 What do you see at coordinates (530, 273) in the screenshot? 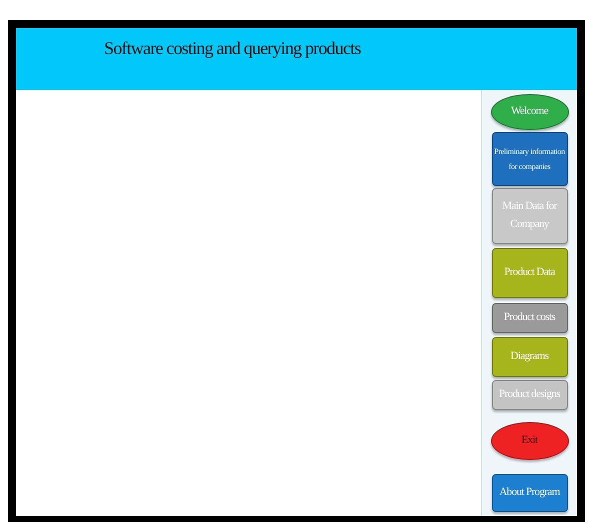
I see `nav-button: Product Data` at bounding box center [530, 273].